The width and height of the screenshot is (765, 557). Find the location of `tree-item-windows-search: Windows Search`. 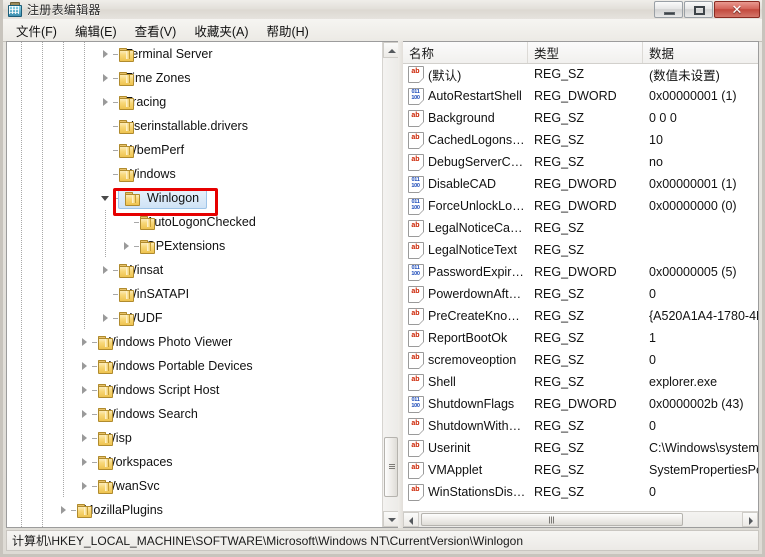

tree-item-windows-search: Windows Search is located at coordinates (194, 414).